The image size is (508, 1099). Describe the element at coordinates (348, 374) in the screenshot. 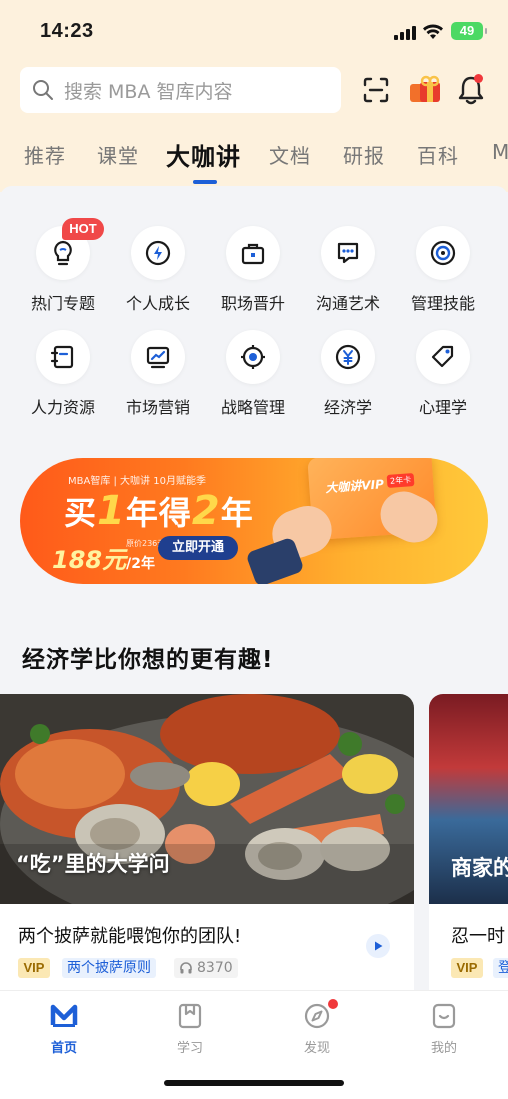

I see `category-economics: 经济学` at that location.